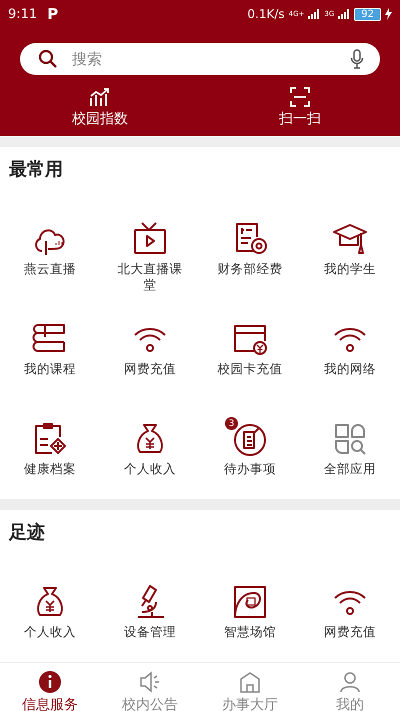  I want to click on nav-tab: 校内公告, so click(150, 687).